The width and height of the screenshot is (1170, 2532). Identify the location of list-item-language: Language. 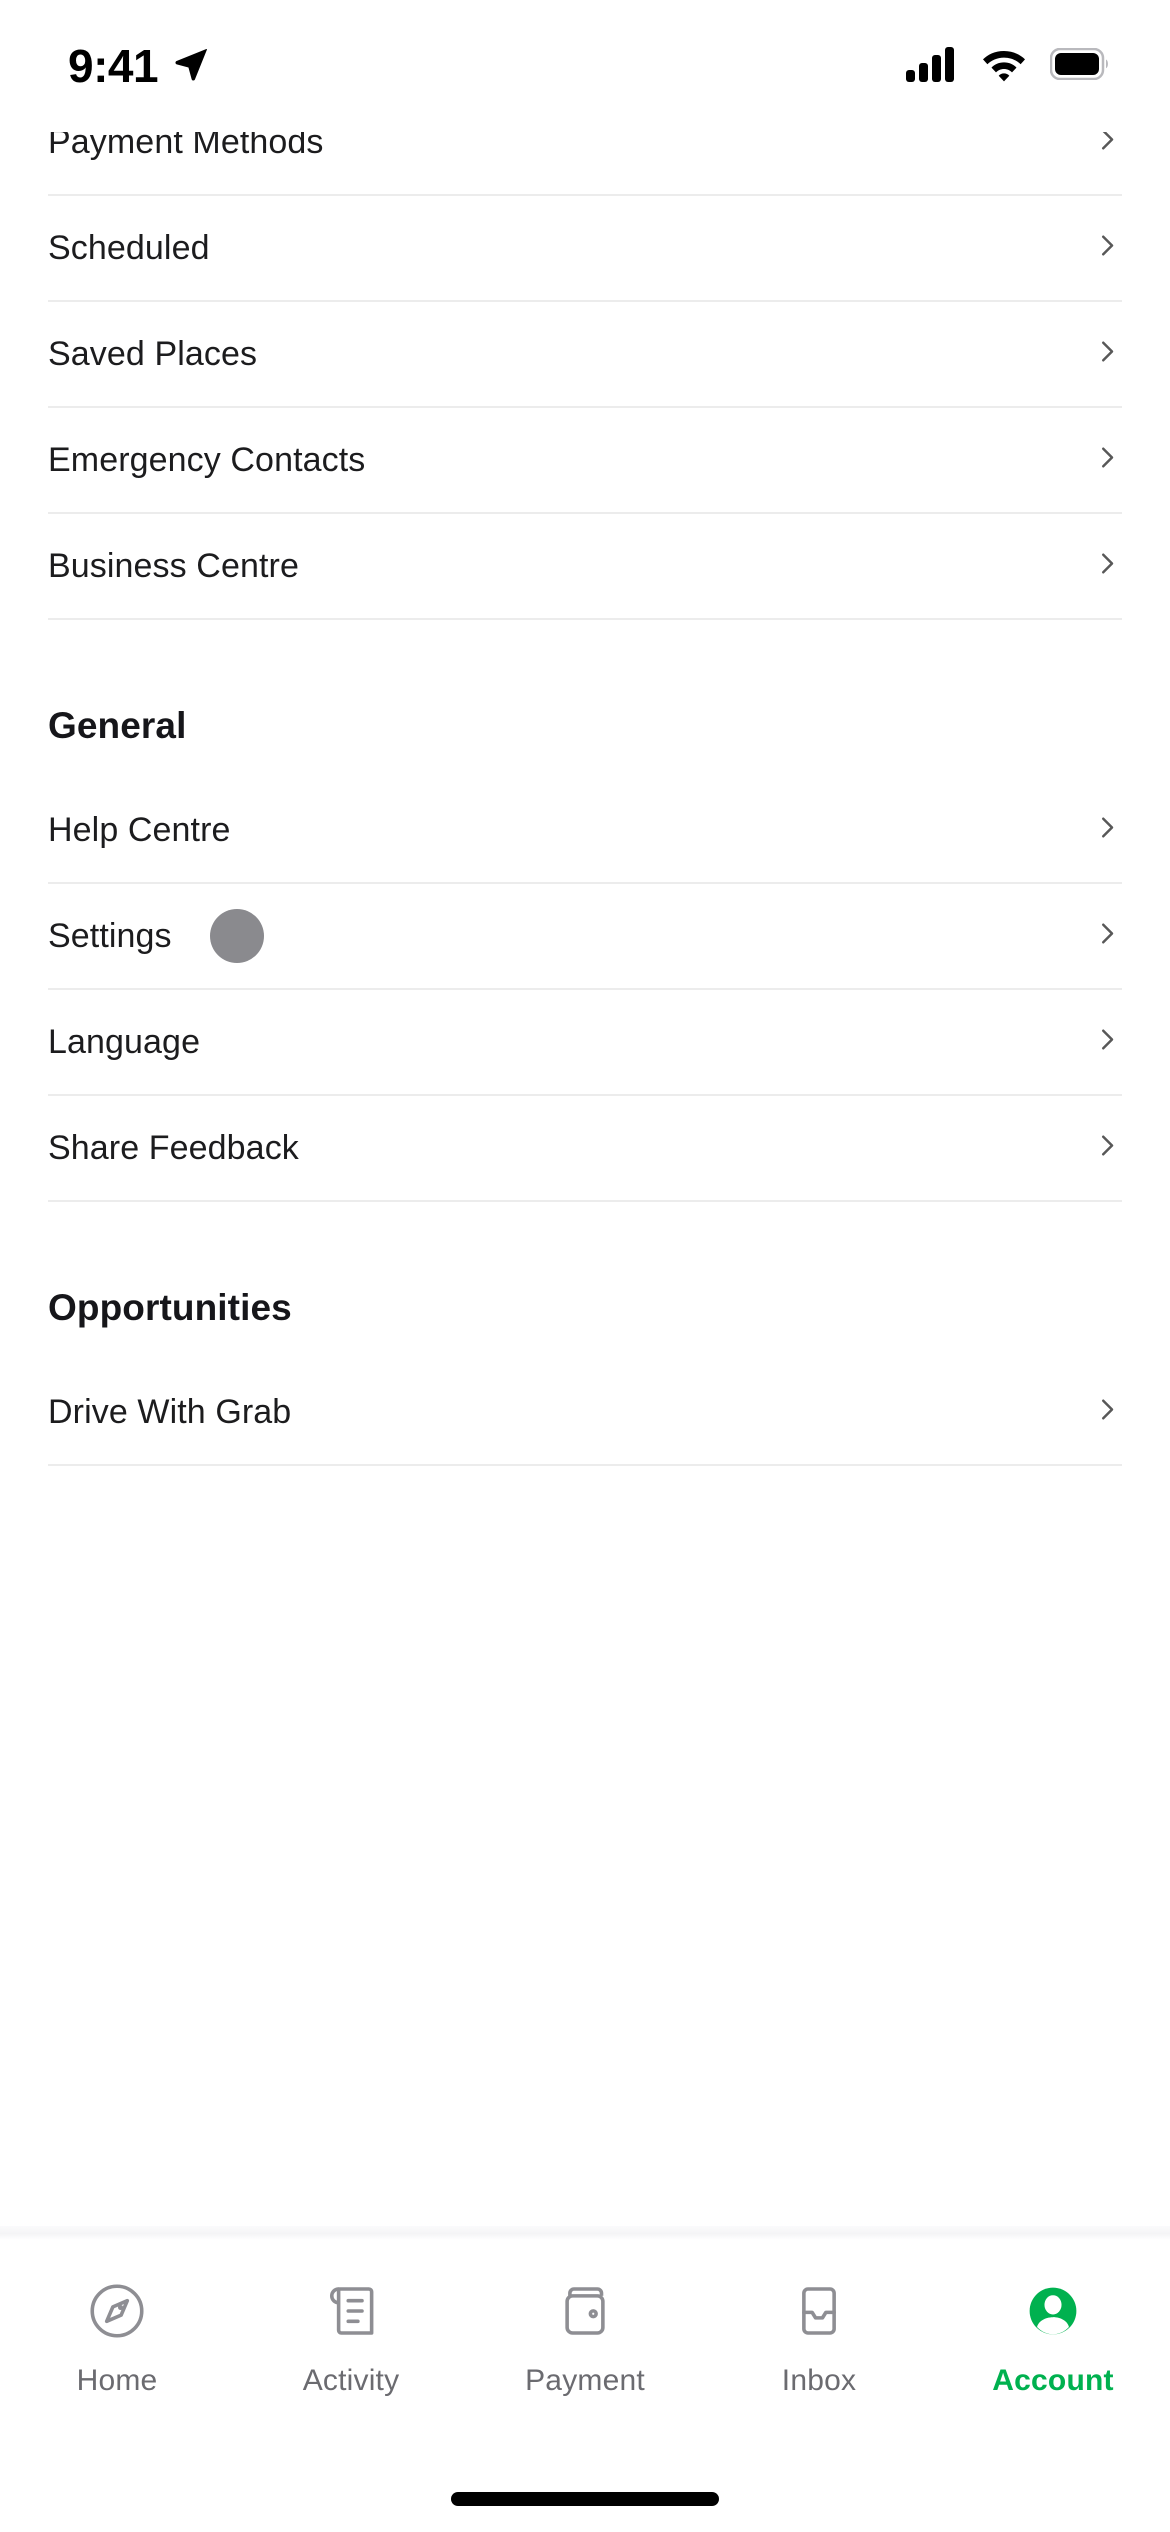
(585, 1042).